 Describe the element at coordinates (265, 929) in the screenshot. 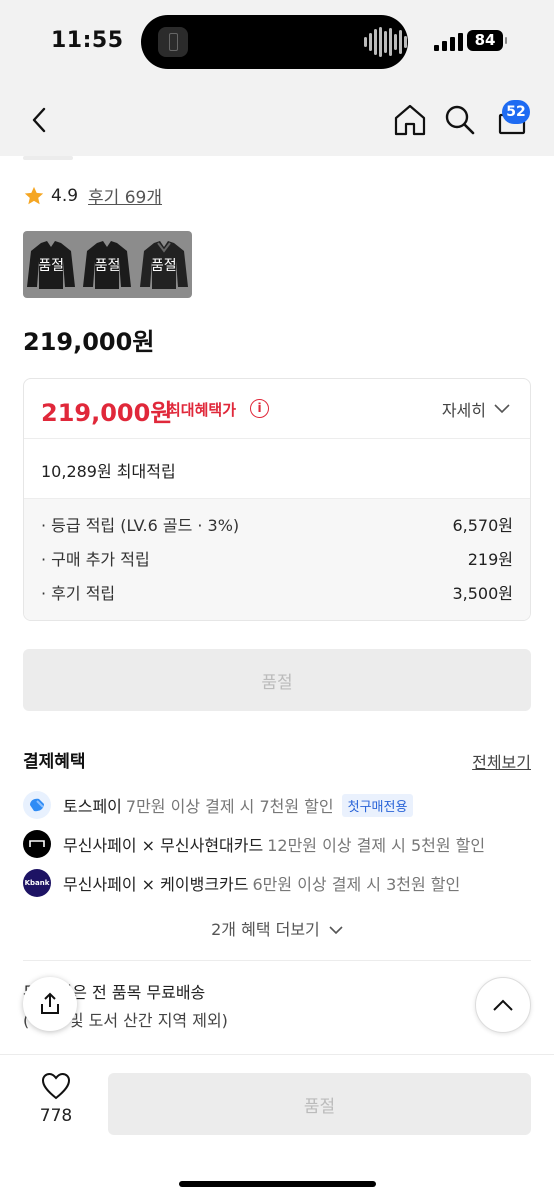

I see `more-benefits-label: 2개 혜택 더보기` at that location.